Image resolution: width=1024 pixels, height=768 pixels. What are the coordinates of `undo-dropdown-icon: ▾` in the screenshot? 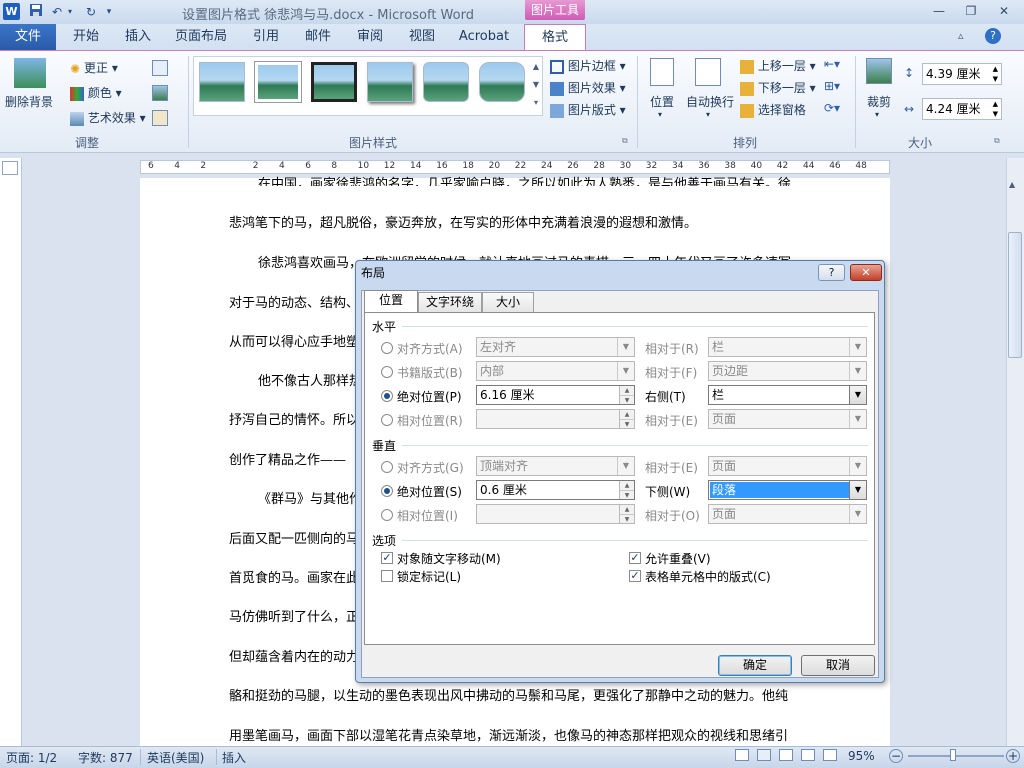 It's located at (70, 12).